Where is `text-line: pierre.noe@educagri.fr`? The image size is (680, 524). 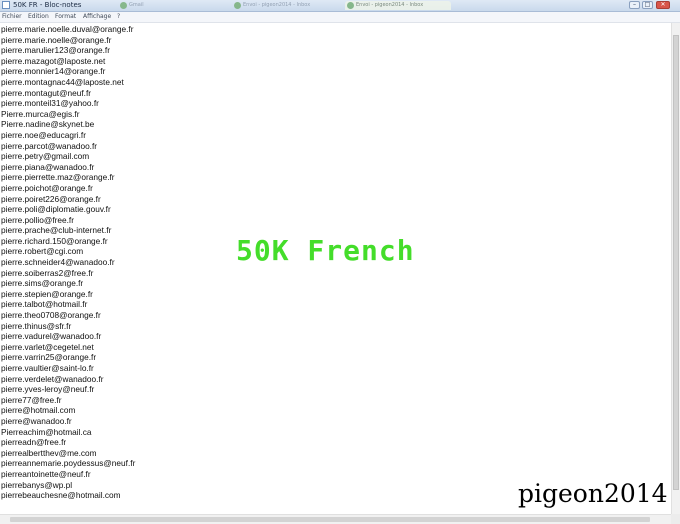 text-line: pierre.noe@educagri.fr is located at coordinates (43, 134).